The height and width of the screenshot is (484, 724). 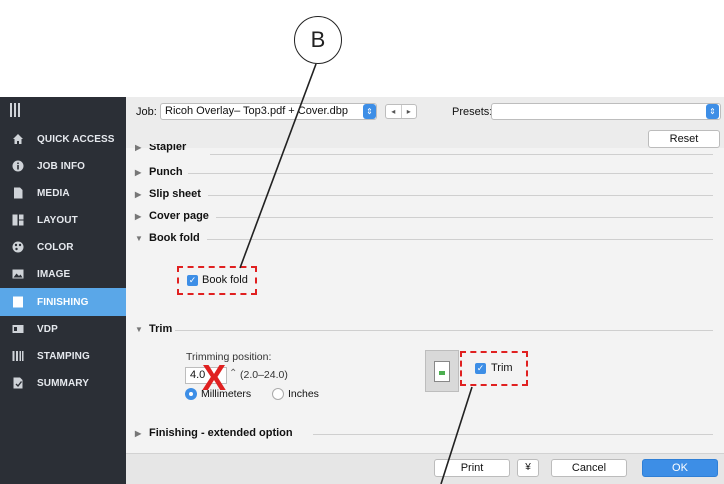 I want to click on callout-b-line, so click(x=278, y=166).